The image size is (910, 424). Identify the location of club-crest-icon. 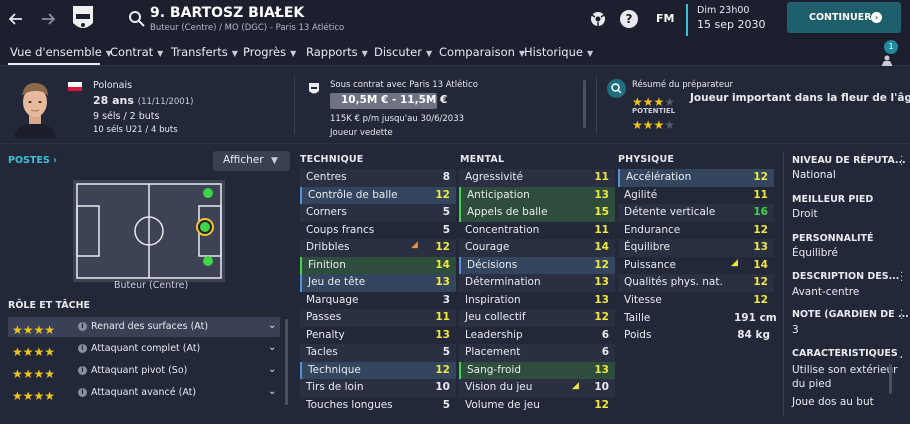
(83, 19).